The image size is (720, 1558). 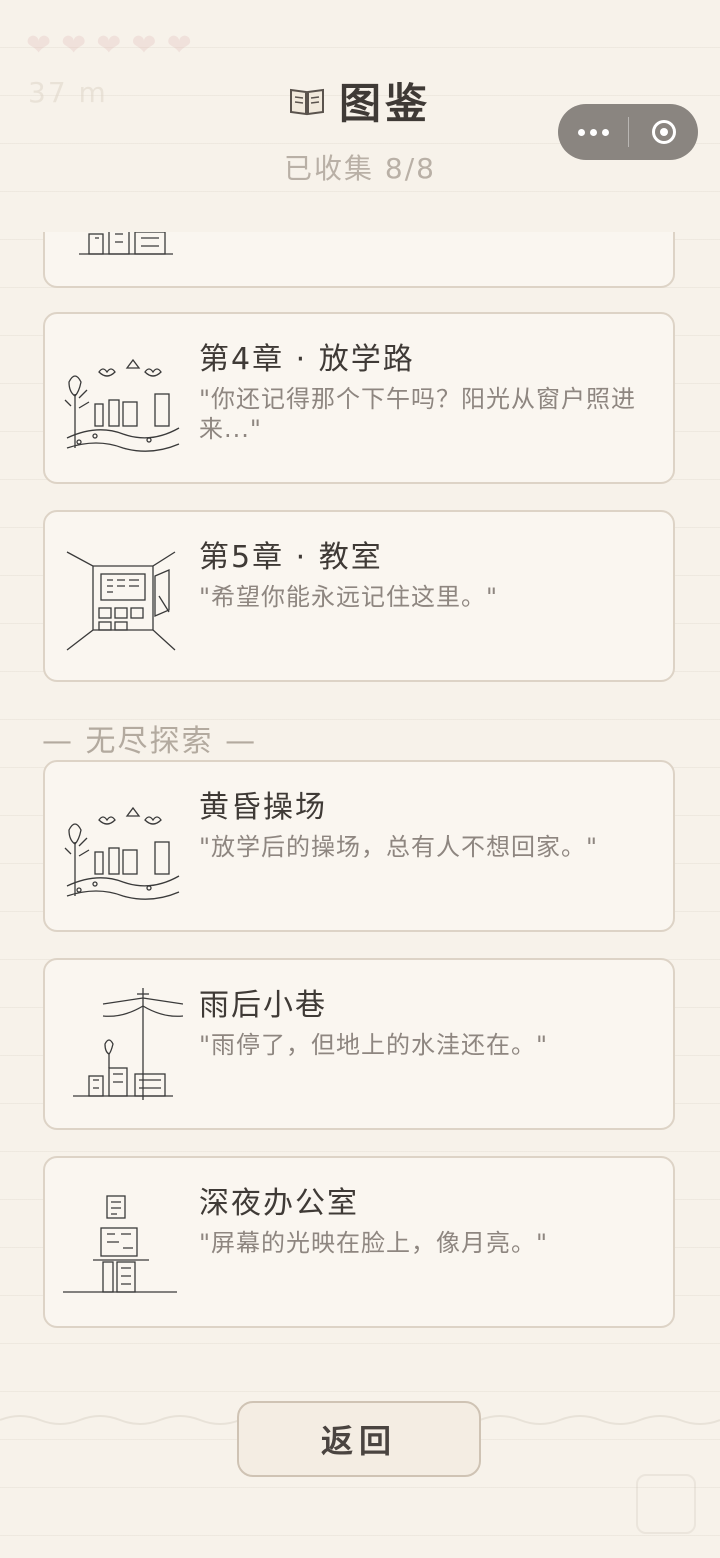 What do you see at coordinates (427, 572) in the screenshot?
I see `card-text: 第5章 · 教室 "希望你能永远记住这里。"` at bounding box center [427, 572].